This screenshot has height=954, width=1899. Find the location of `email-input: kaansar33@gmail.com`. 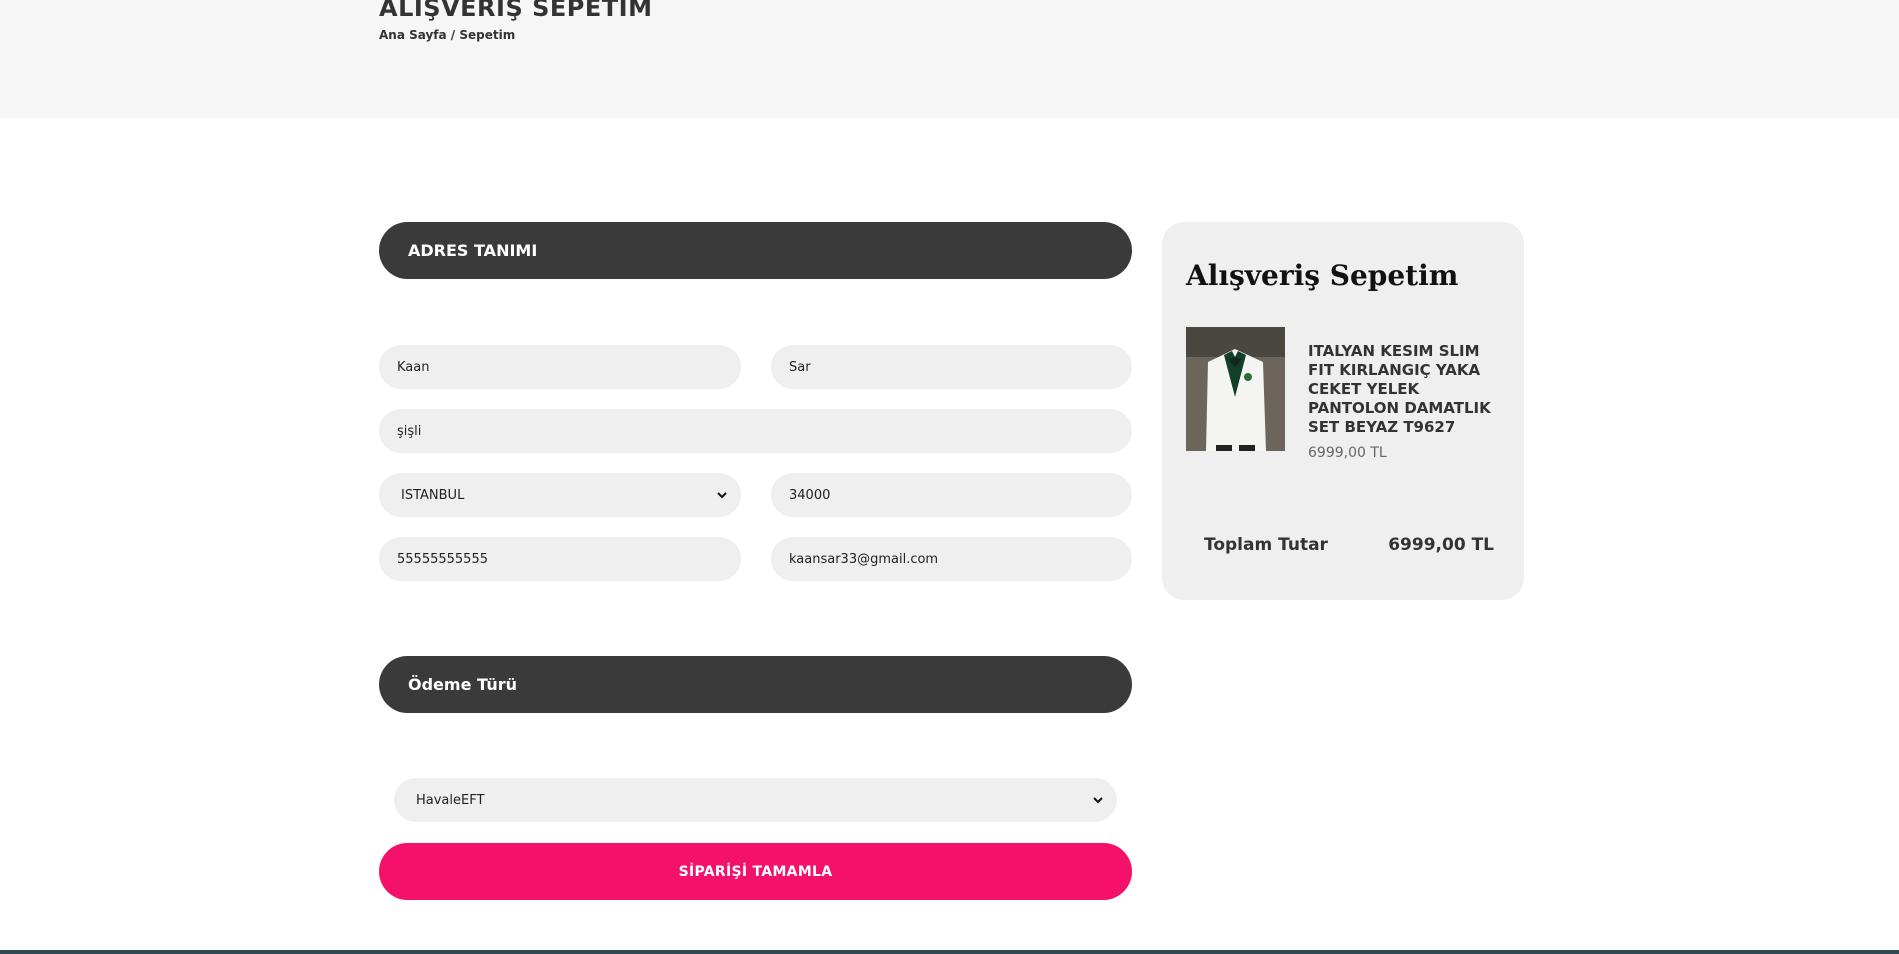

email-input: kaansar33@gmail.com is located at coordinates (951, 559).